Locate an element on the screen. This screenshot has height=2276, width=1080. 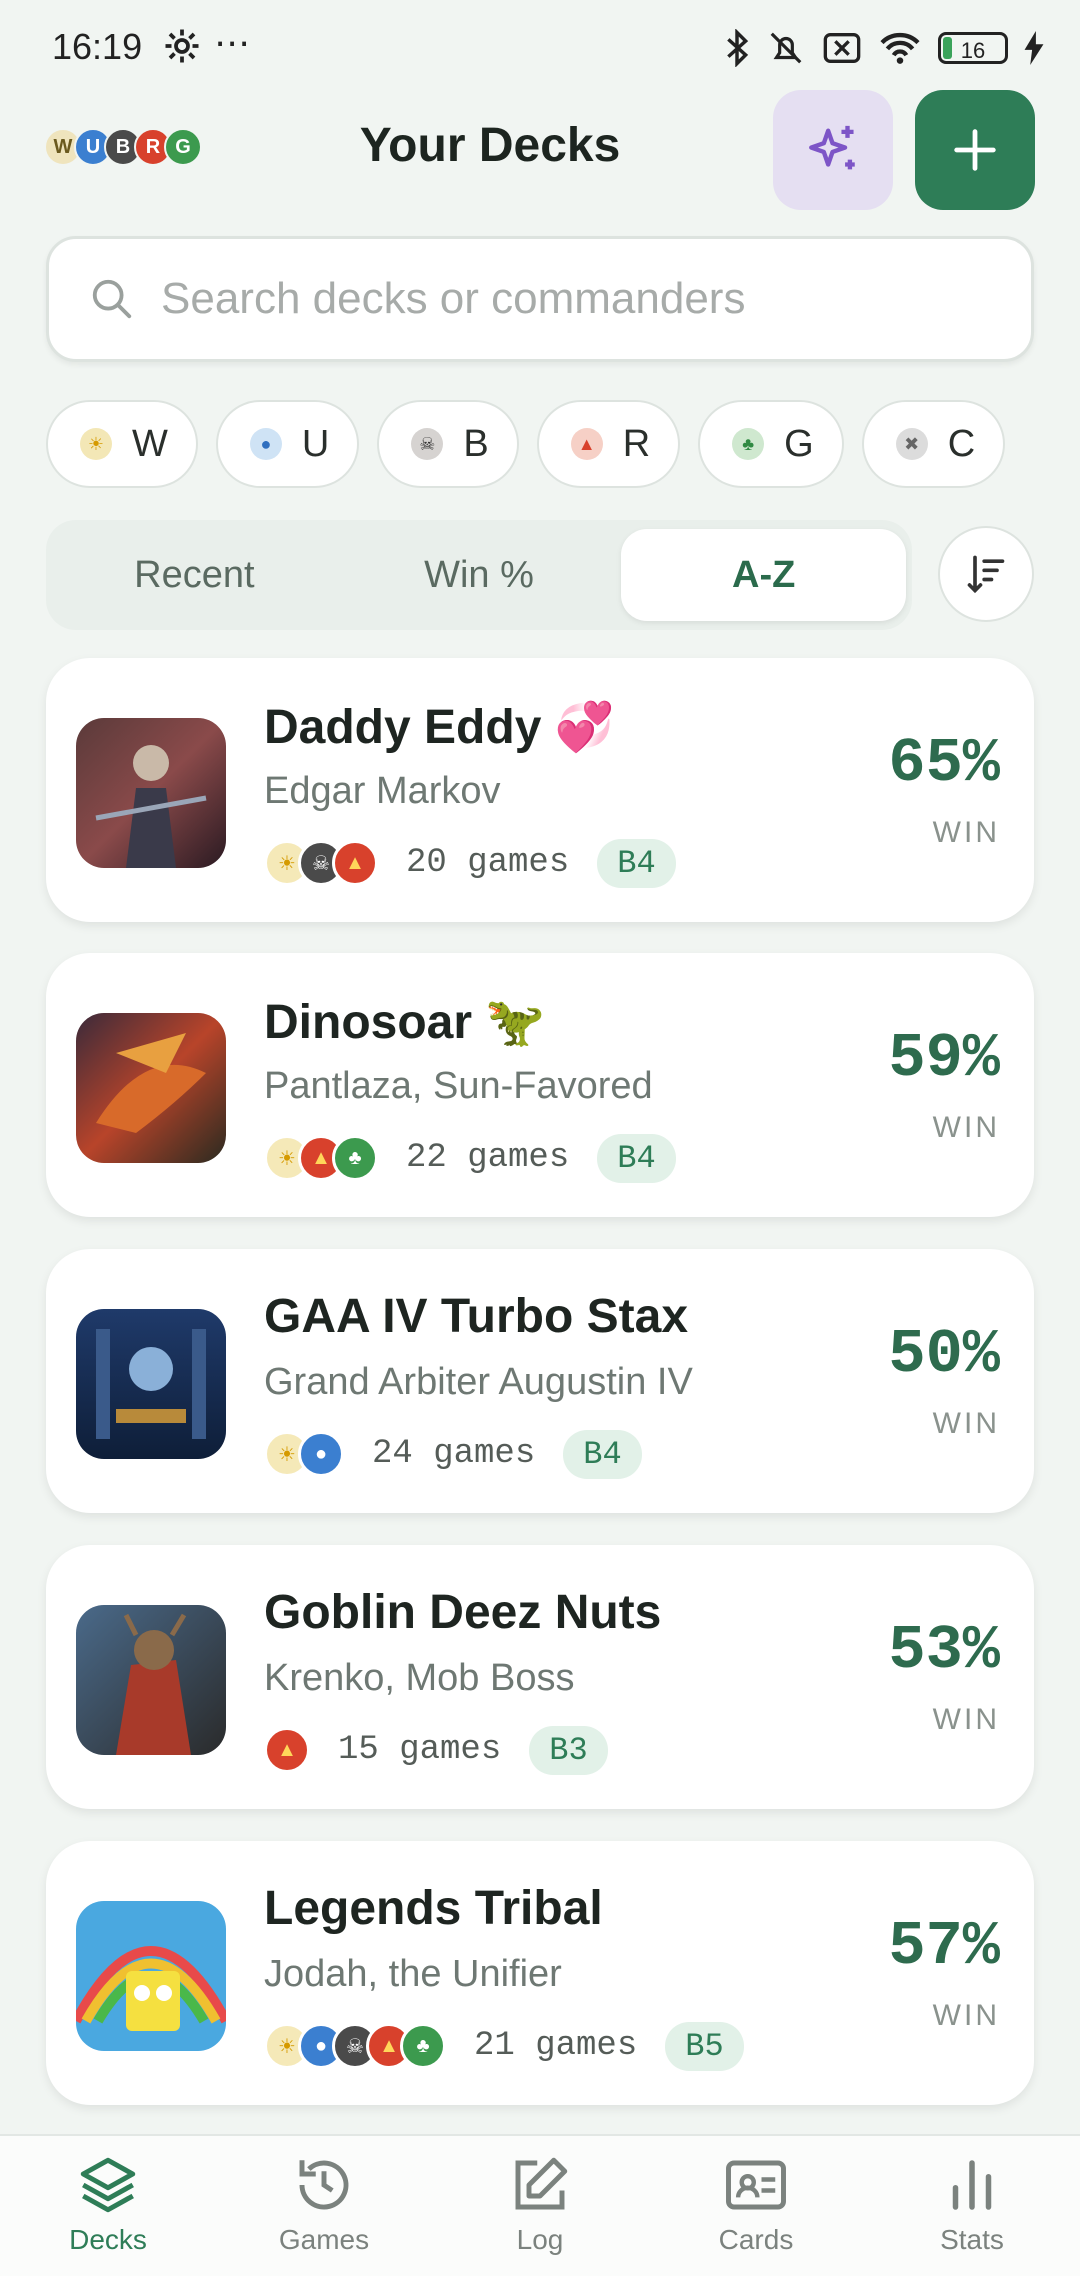
commander-name: Pantlaza, Sun-Favored is located at coordinates (458, 1086).